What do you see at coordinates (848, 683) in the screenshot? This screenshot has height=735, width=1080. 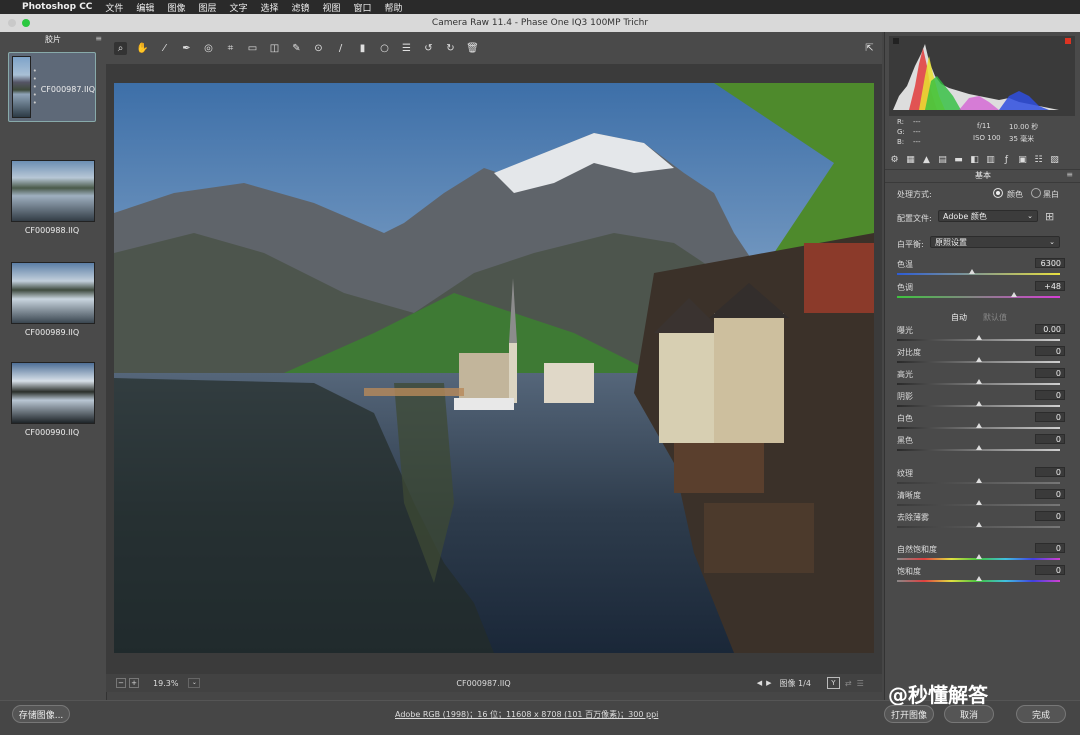 I see `swap-settings-icon: ⇄` at bounding box center [848, 683].